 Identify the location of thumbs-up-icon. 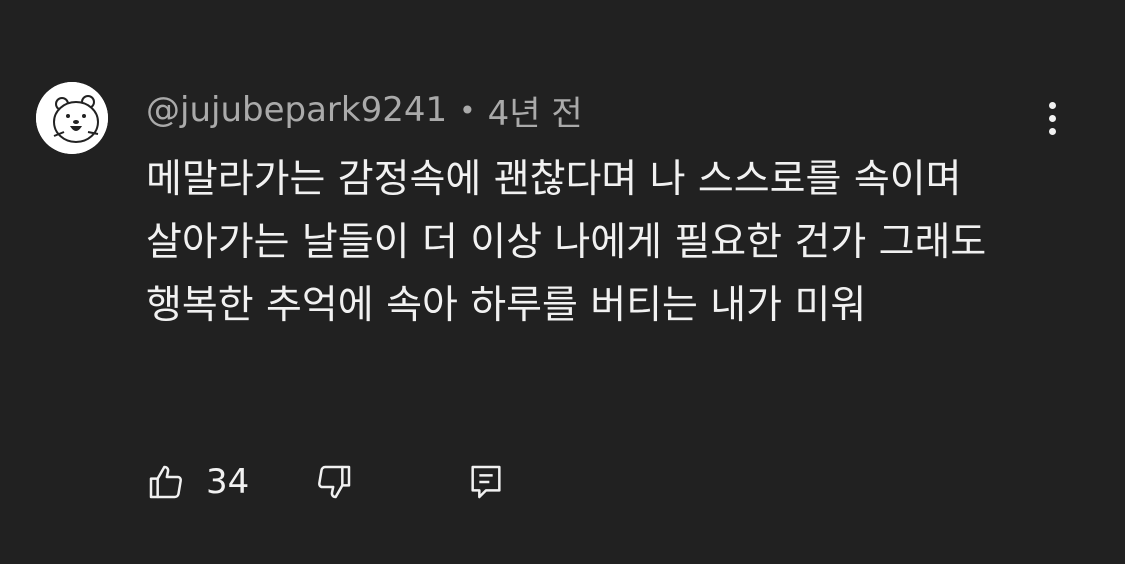
(165, 482).